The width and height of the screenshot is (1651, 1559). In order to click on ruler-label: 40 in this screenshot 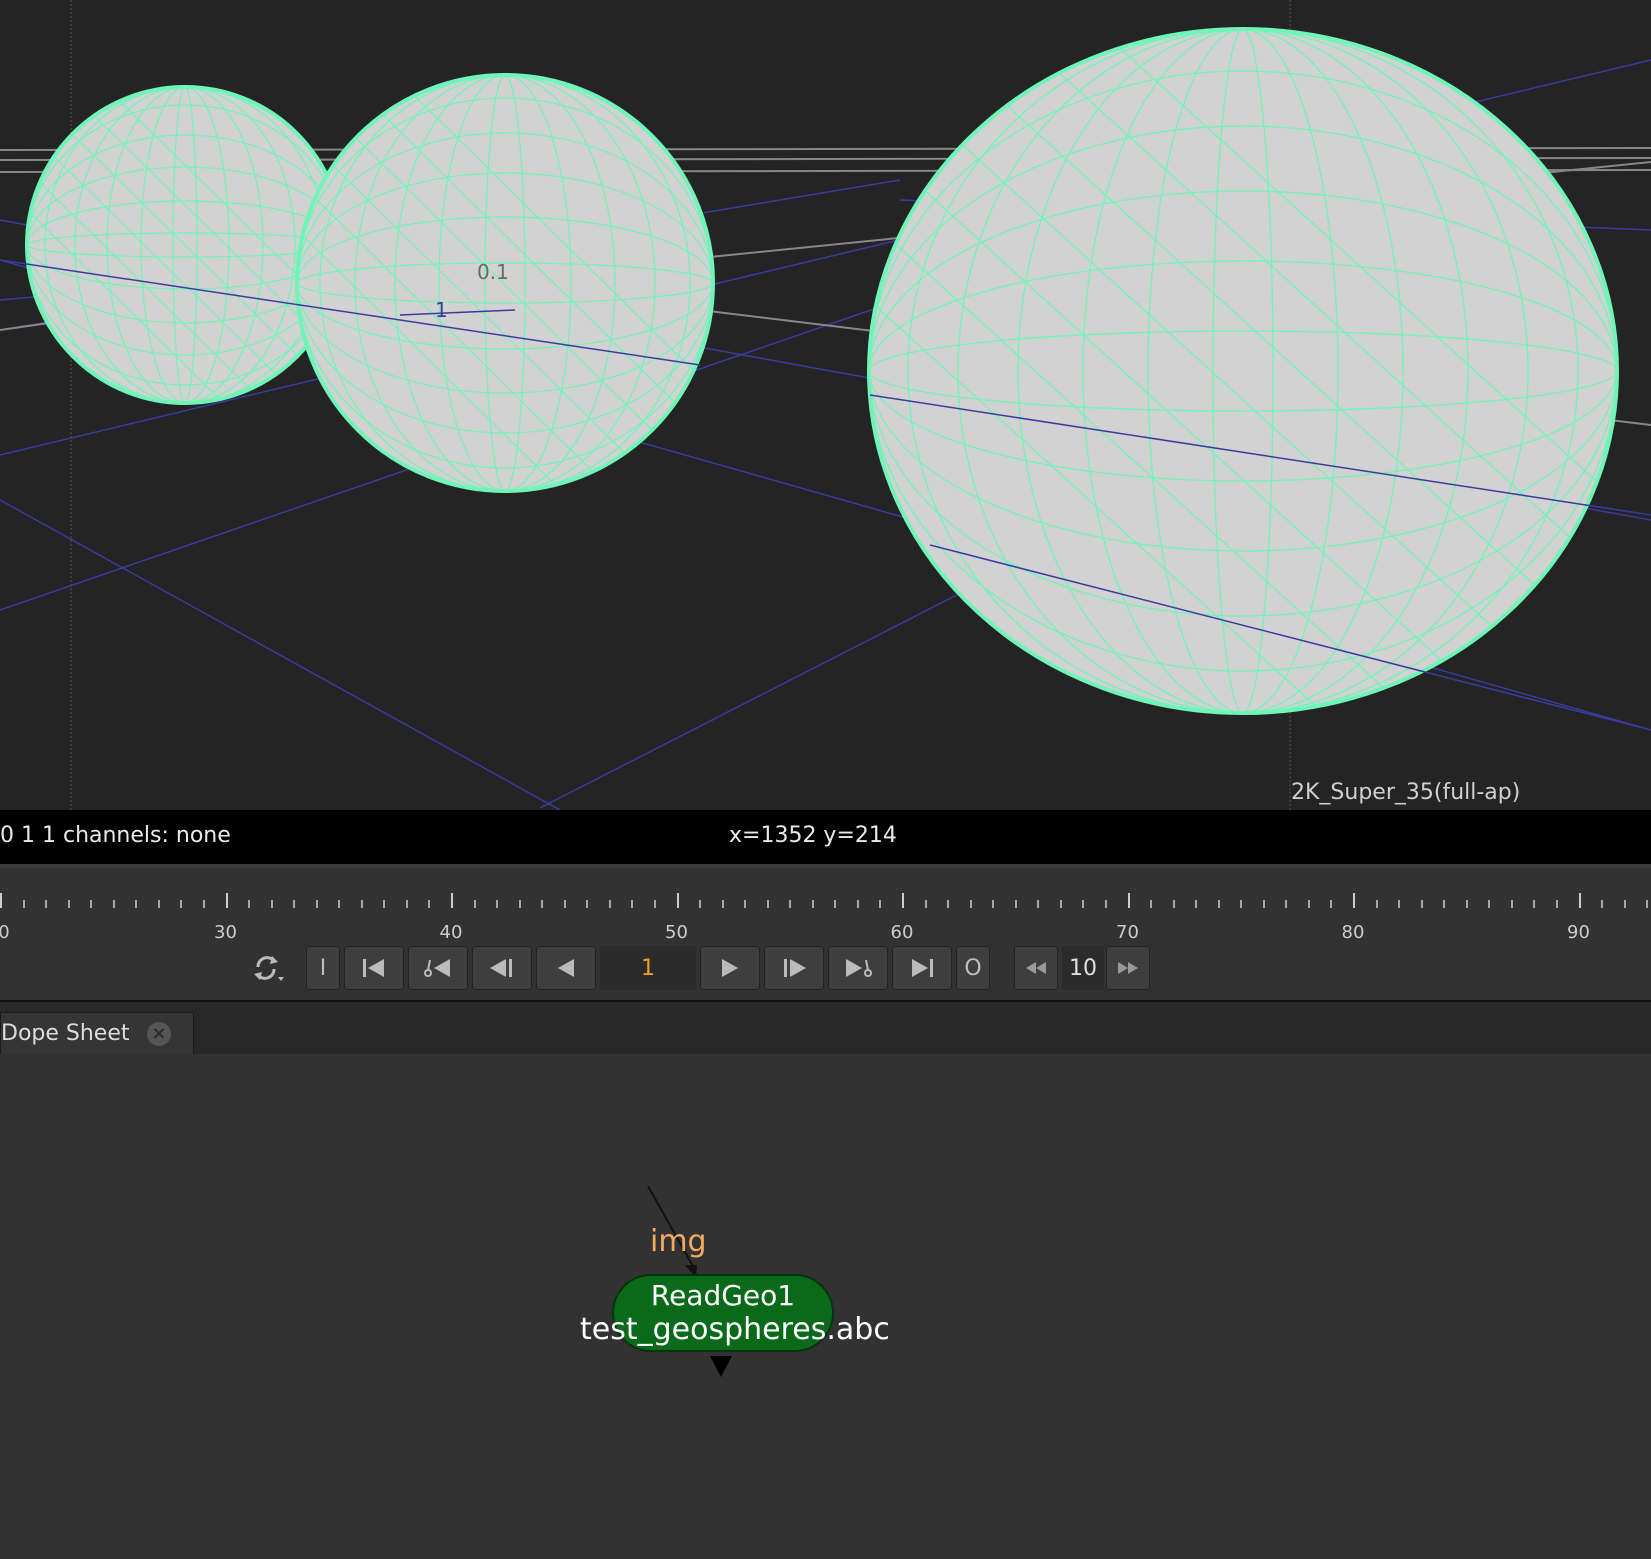, I will do `click(451, 932)`.